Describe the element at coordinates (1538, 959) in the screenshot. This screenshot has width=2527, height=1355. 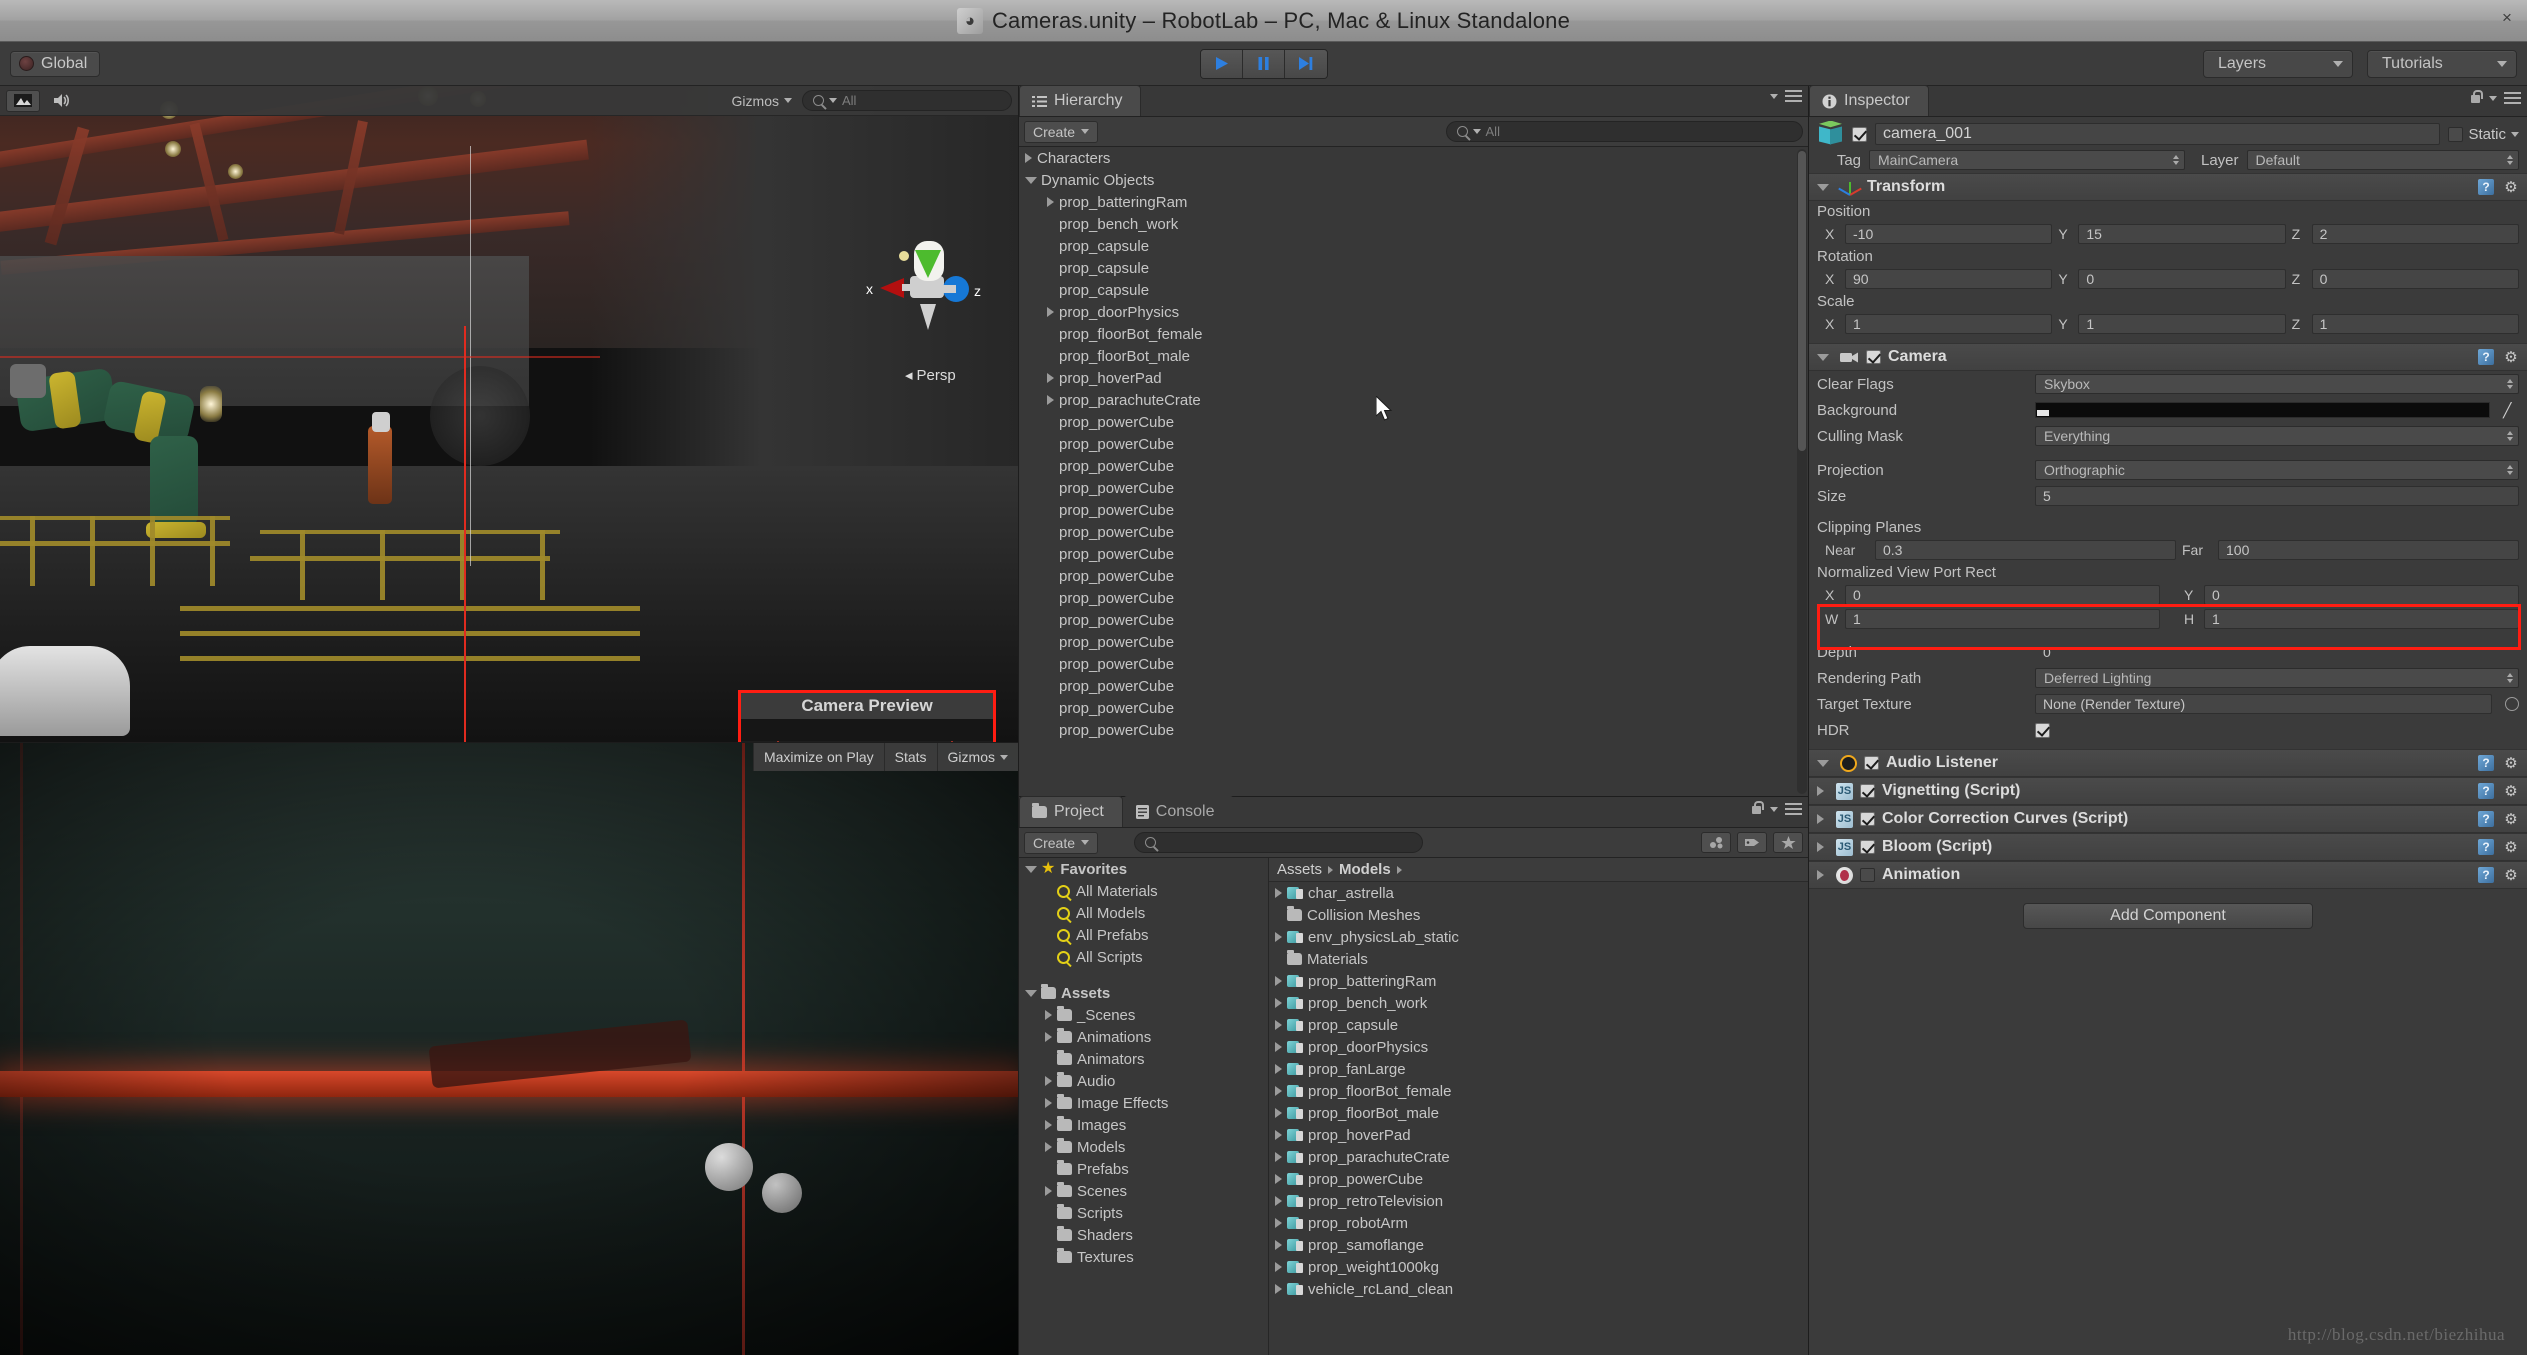
I see `asset-row: Materials` at that location.